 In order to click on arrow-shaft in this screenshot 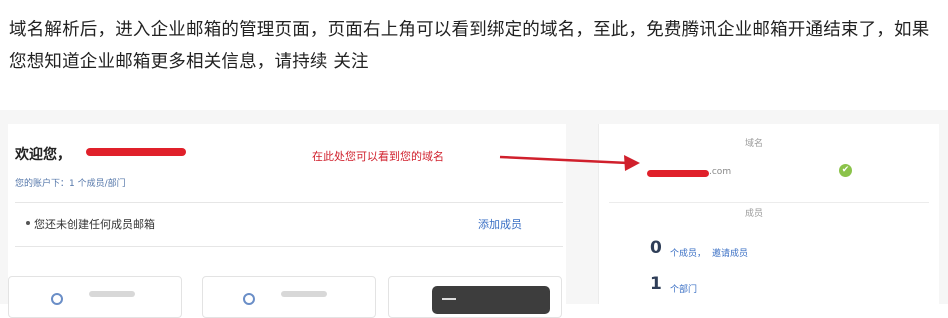, I will do `click(564, 160)`.